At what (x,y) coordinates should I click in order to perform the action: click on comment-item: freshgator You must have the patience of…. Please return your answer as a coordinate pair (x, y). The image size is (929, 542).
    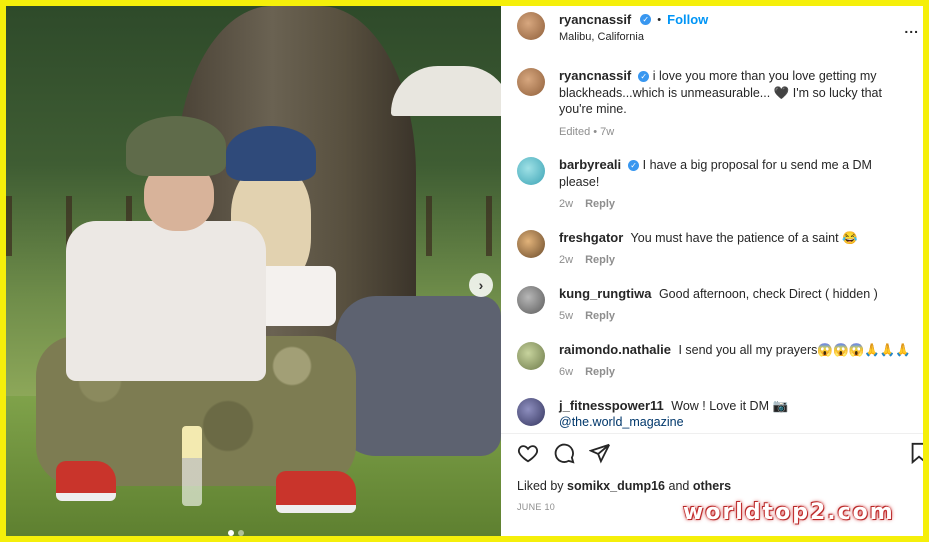
    Looking at the image, I should click on (716, 249).